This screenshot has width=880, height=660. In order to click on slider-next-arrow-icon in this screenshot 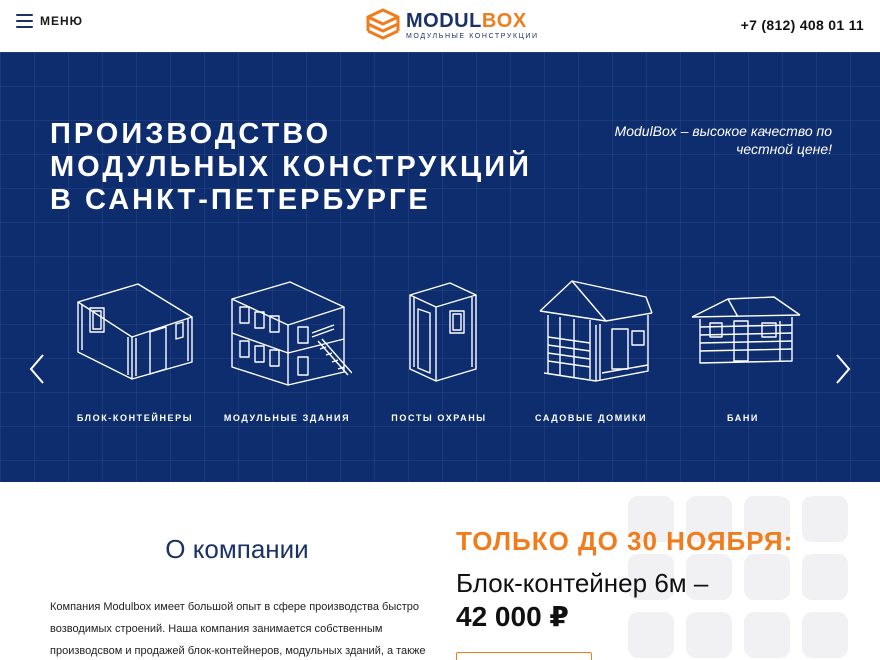, I will do `click(843, 369)`.